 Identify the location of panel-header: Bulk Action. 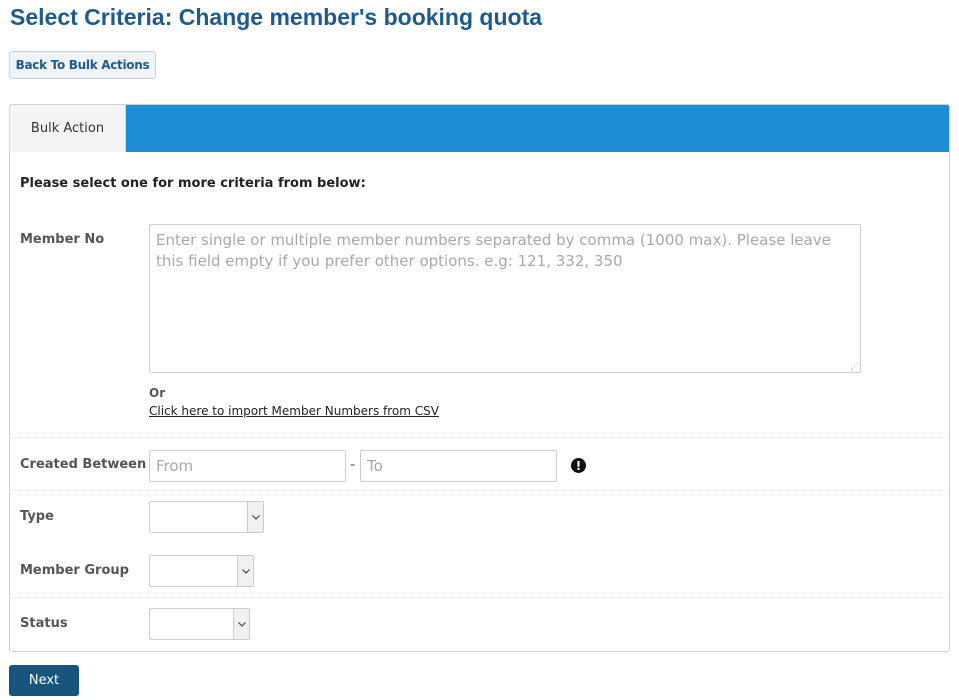
(479, 128).